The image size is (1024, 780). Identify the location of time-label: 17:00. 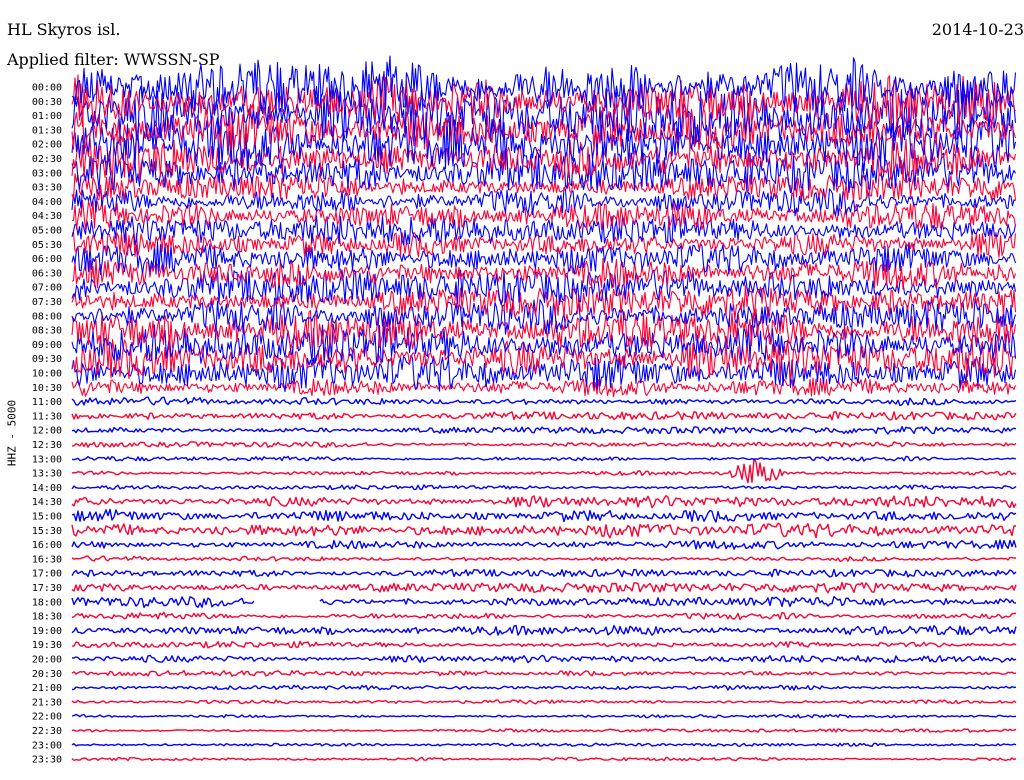
(47, 574).